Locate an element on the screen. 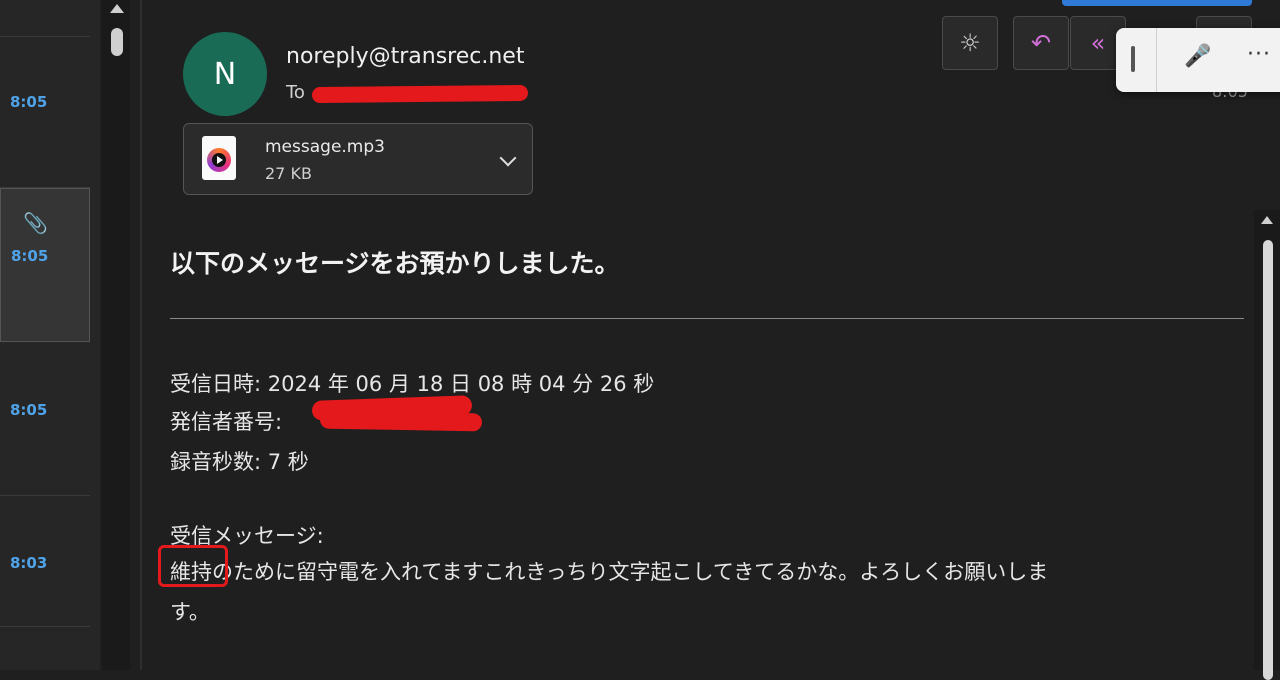  message-heading: 以下のメッセージをお預かりしました。 is located at coordinates (395, 263).